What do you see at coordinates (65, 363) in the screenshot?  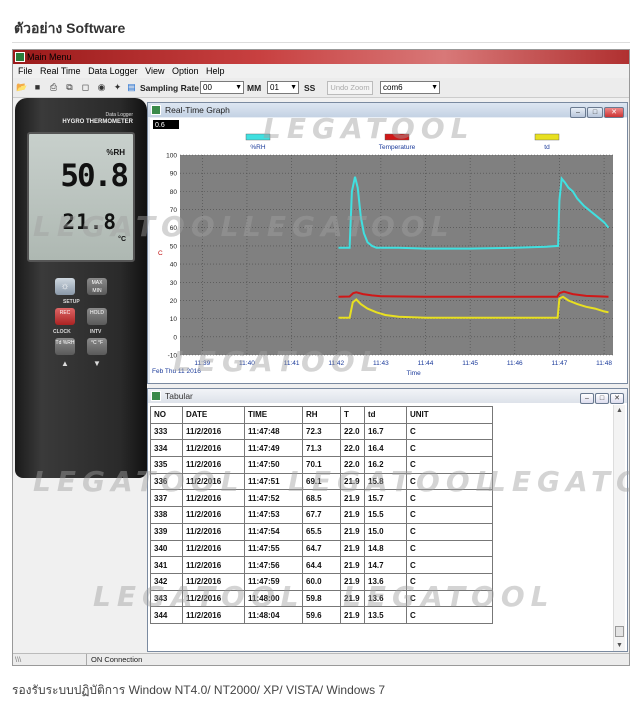 I see `up-arrow-icon: ▲` at bounding box center [65, 363].